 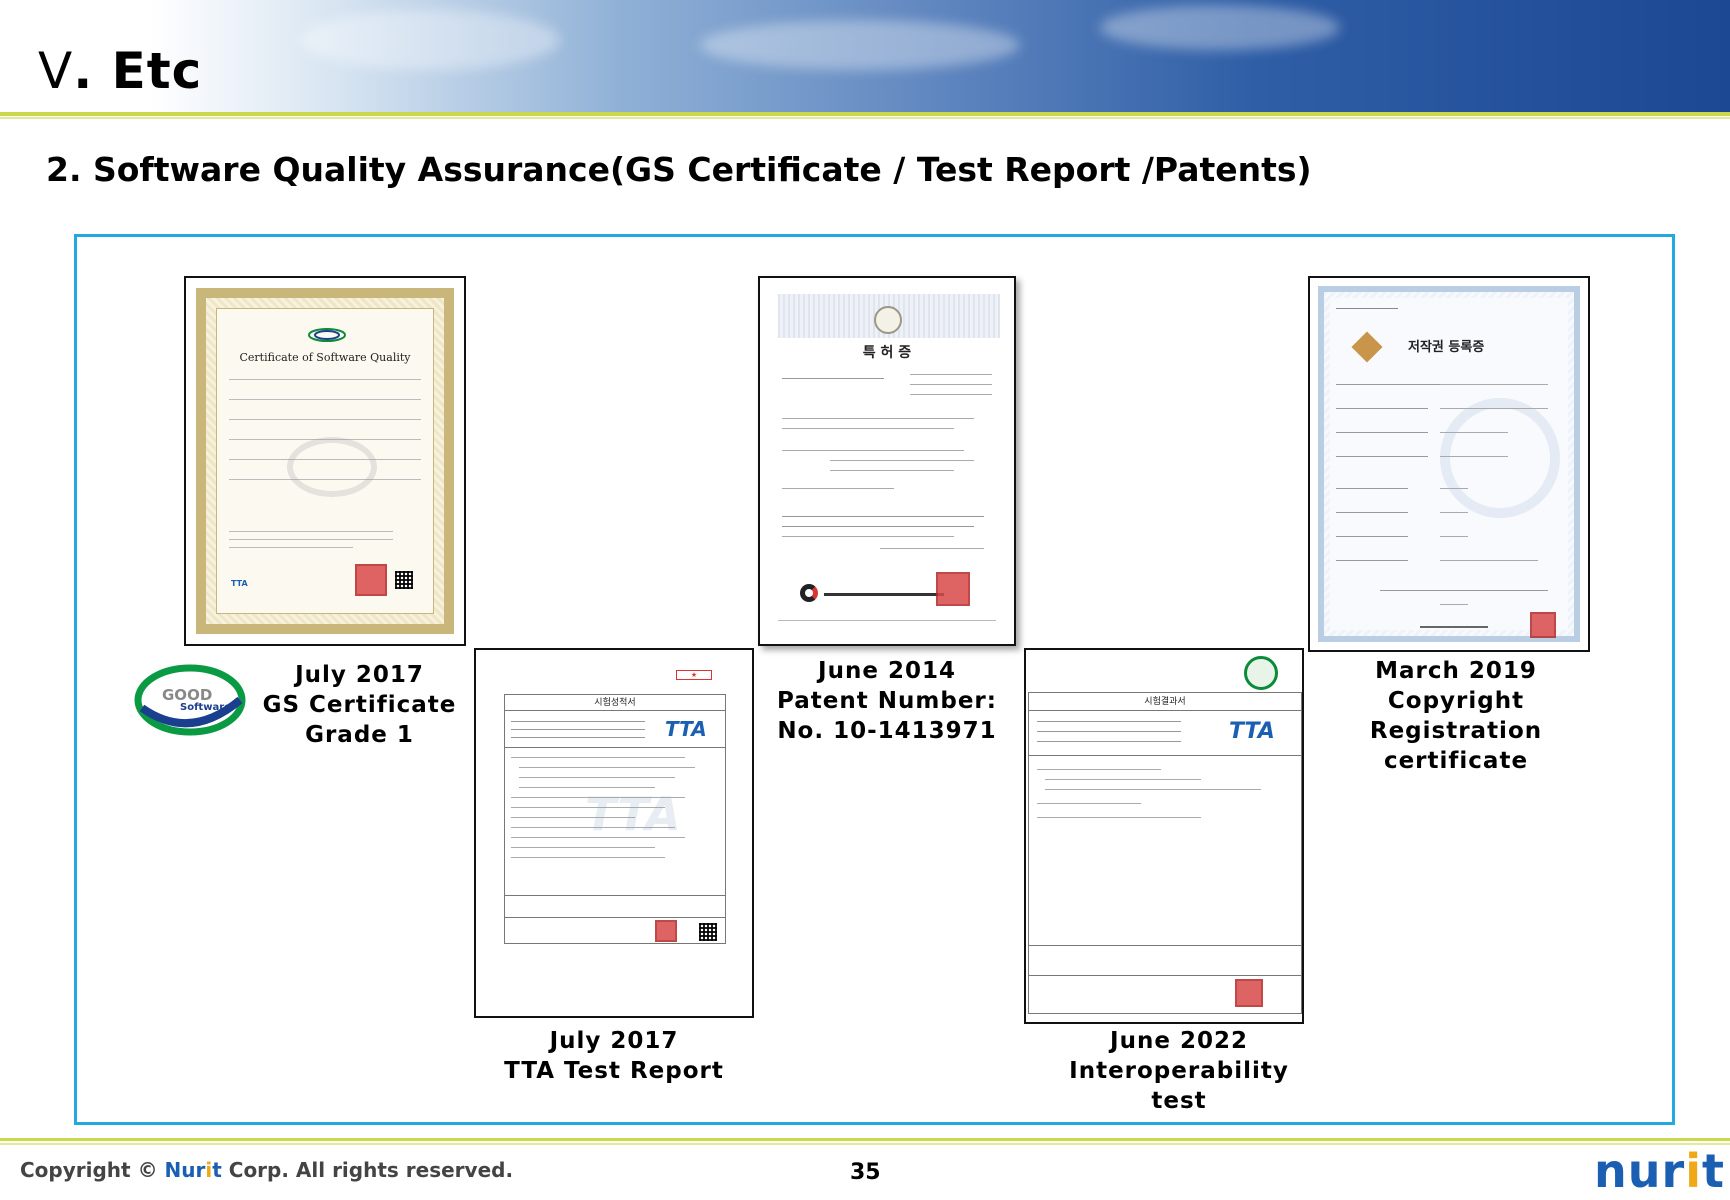 I want to click on footer-divider, so click(x=865, y=1139).